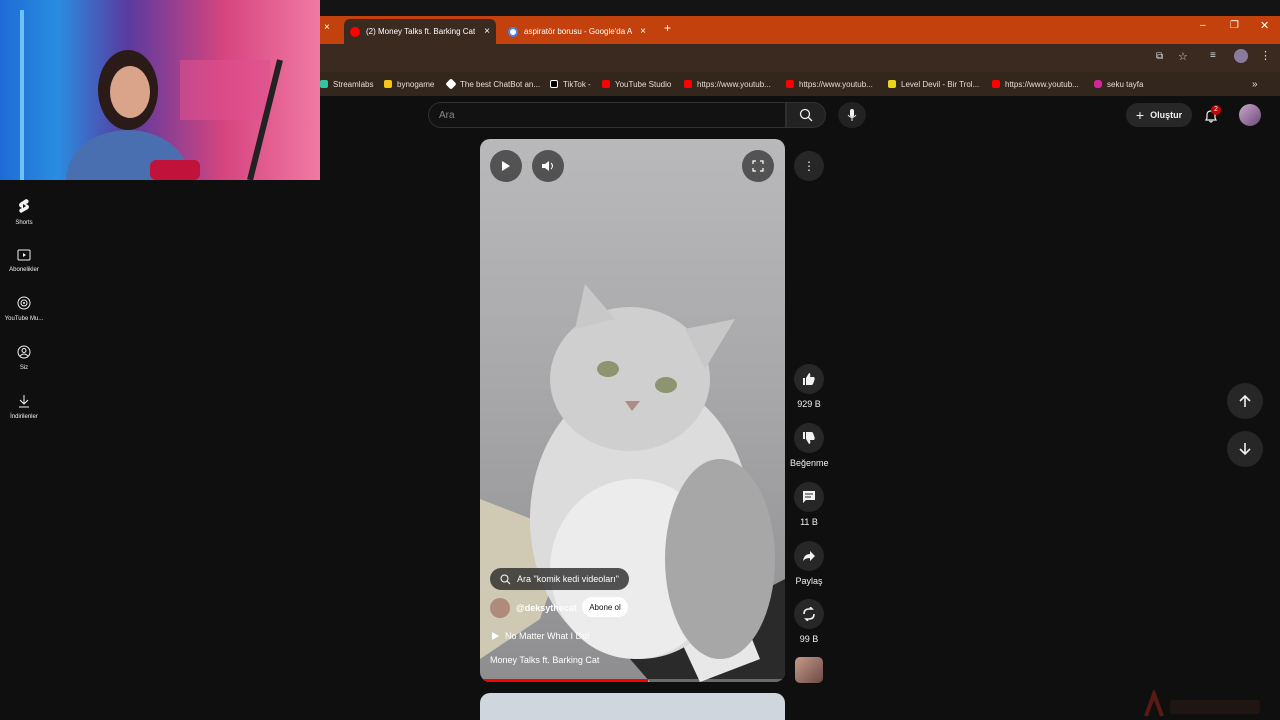  Describe the element at coordinates (1241, 56) in the screenshot. I see `profile-avatar` at that location.